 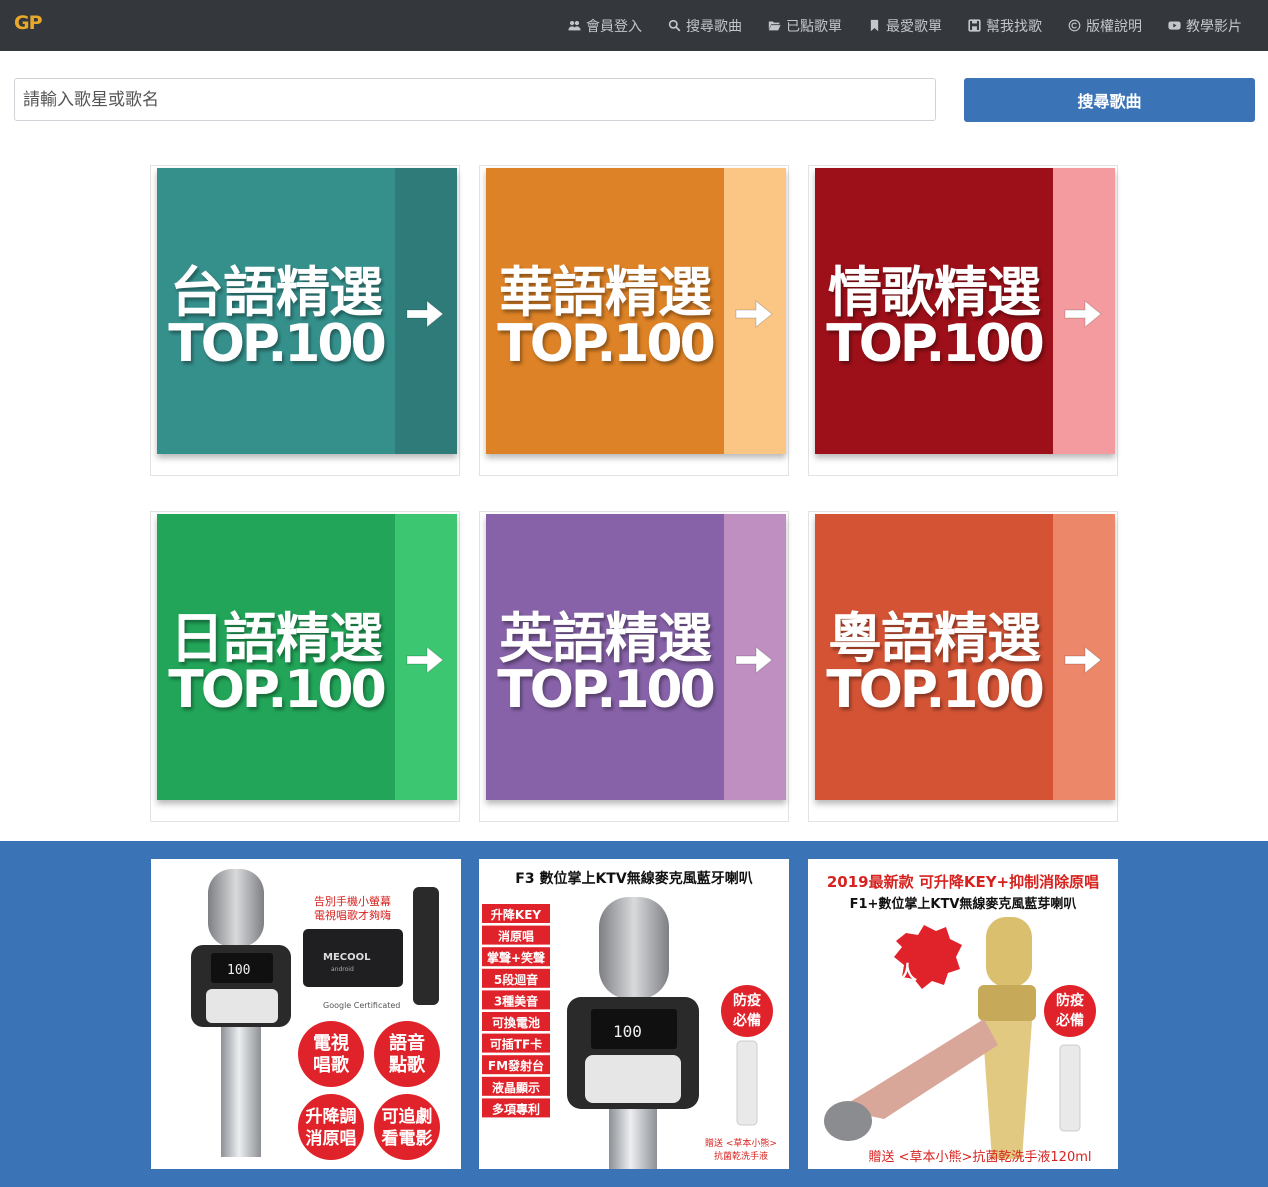 What do you see at coordinates (307, 311) in the screenshot?
I see `tile-face: 台語精選 TOP.100` at bounding box center [307, 311].